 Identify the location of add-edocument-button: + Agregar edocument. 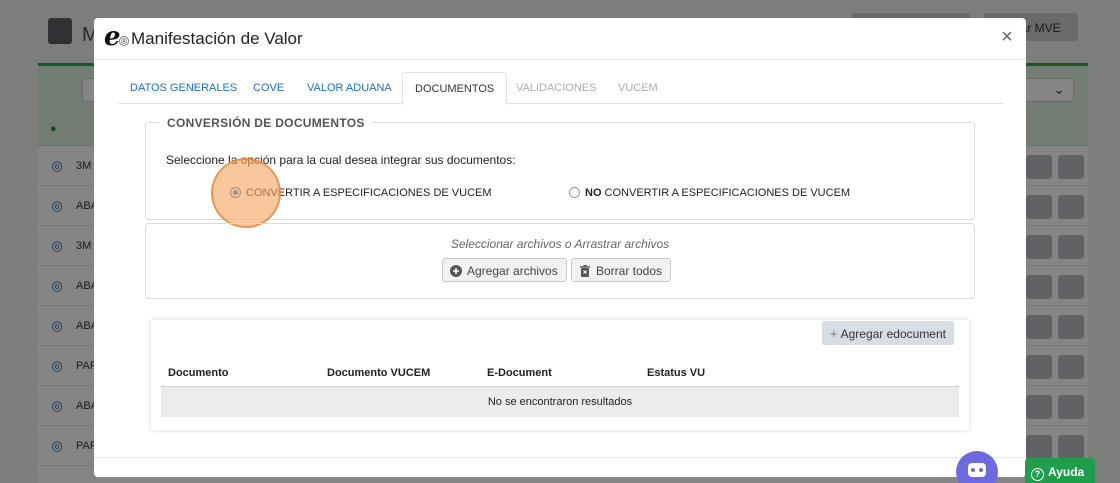
(888, 333).